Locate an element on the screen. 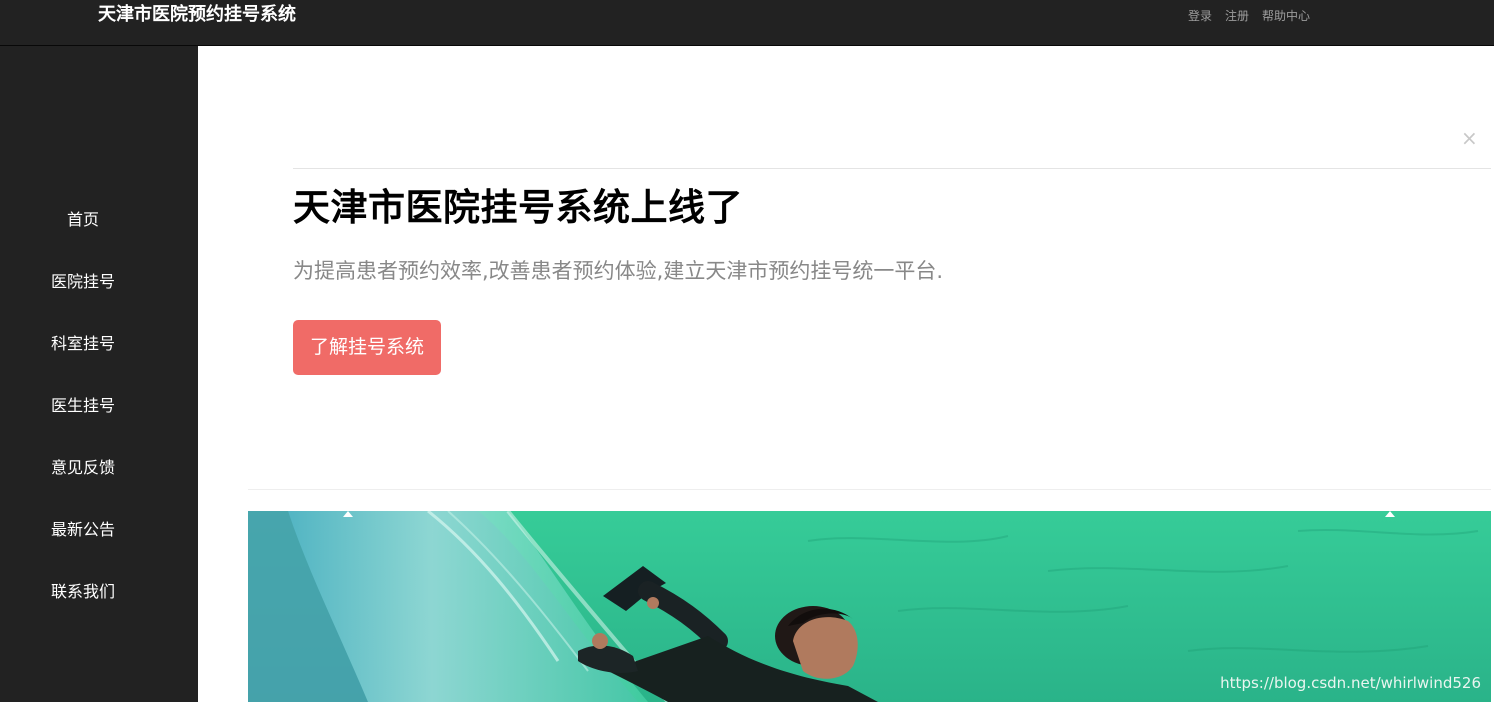  carousel-next-icon is located at coordinates (1390, 514).